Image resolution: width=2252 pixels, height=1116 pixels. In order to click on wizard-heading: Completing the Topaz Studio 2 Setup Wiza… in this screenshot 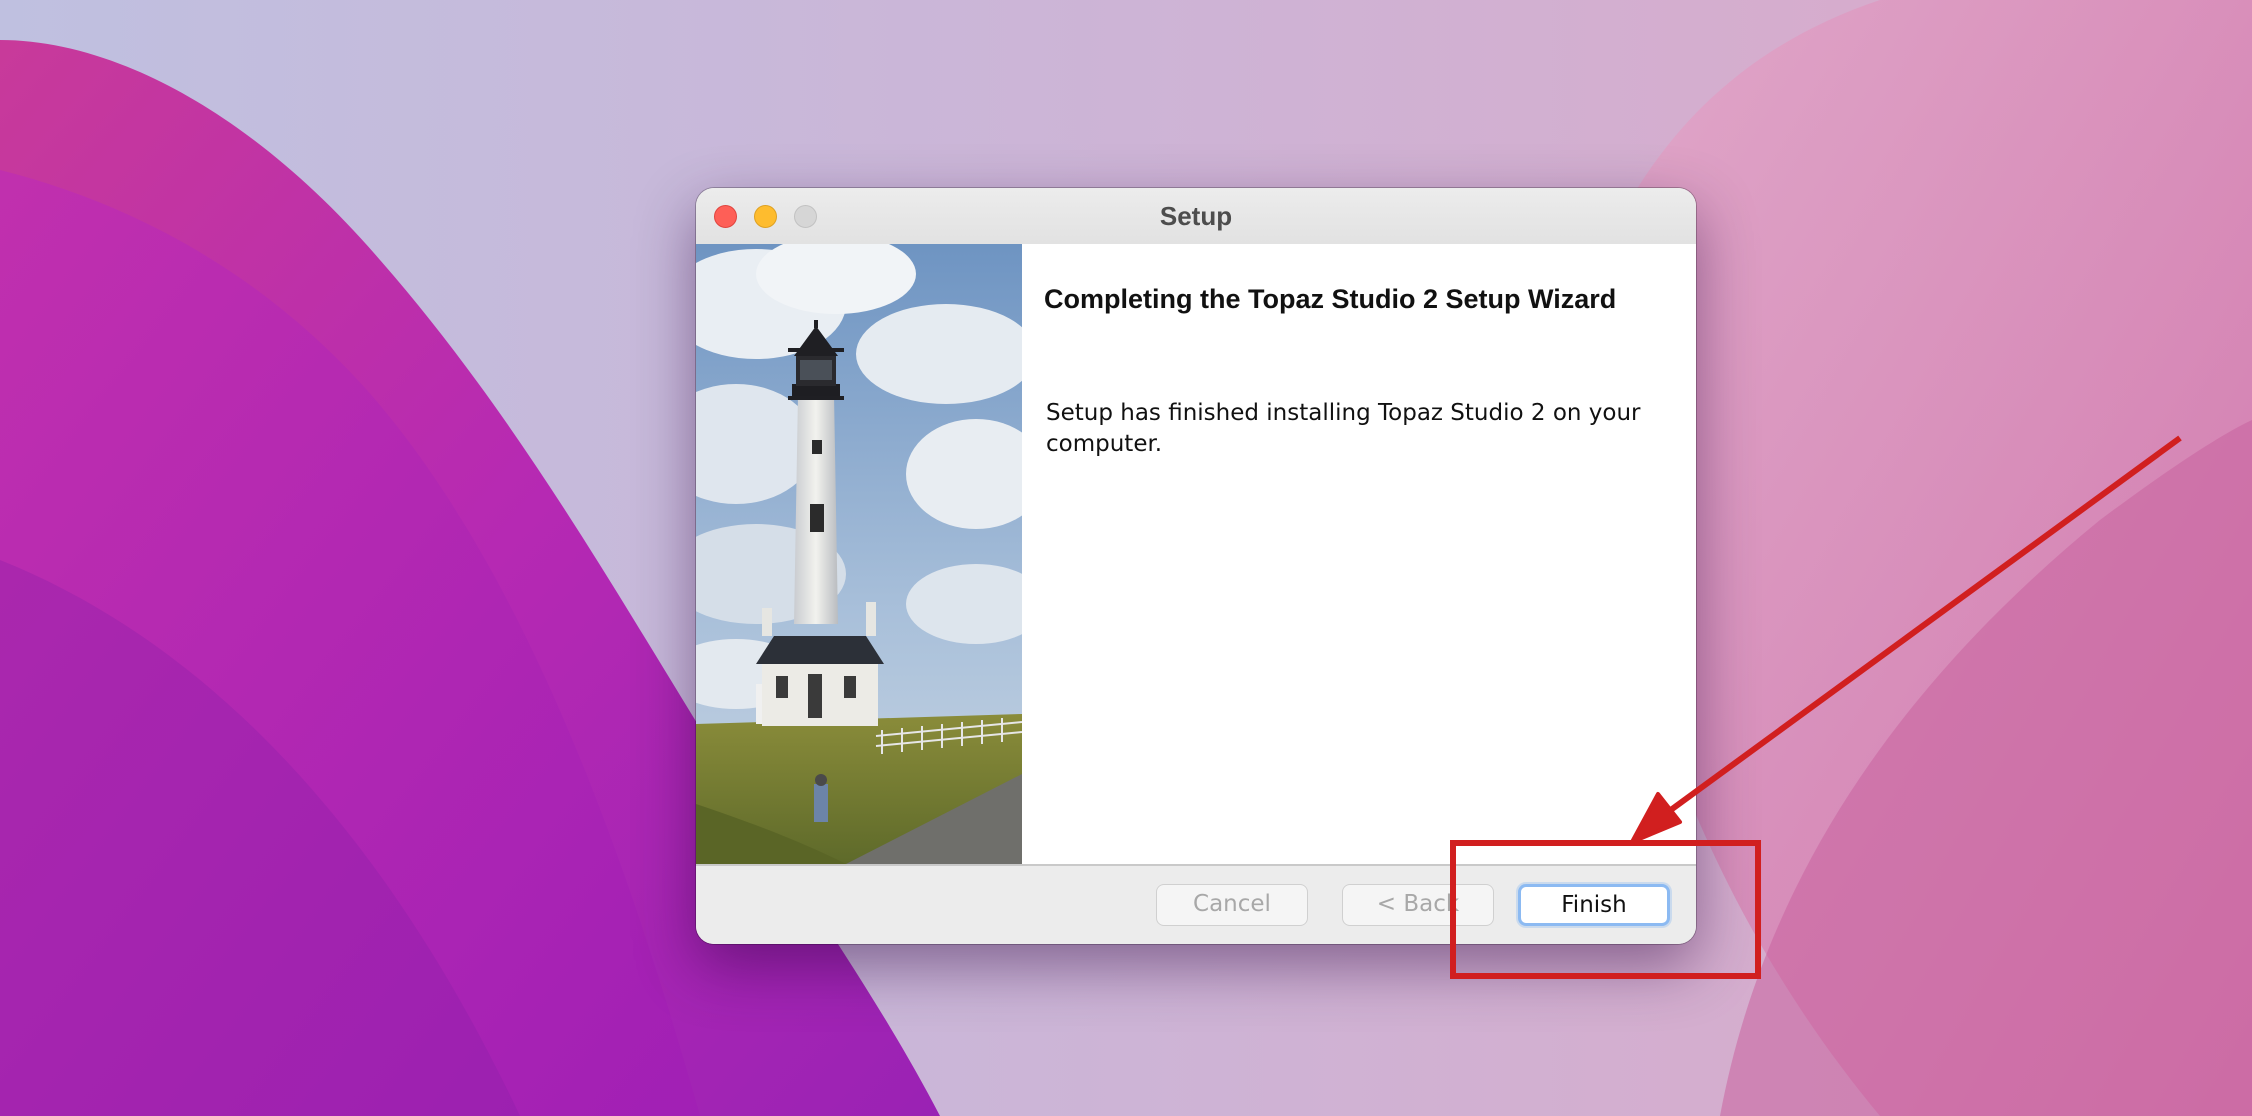, I will do `click(1330, 299)`.